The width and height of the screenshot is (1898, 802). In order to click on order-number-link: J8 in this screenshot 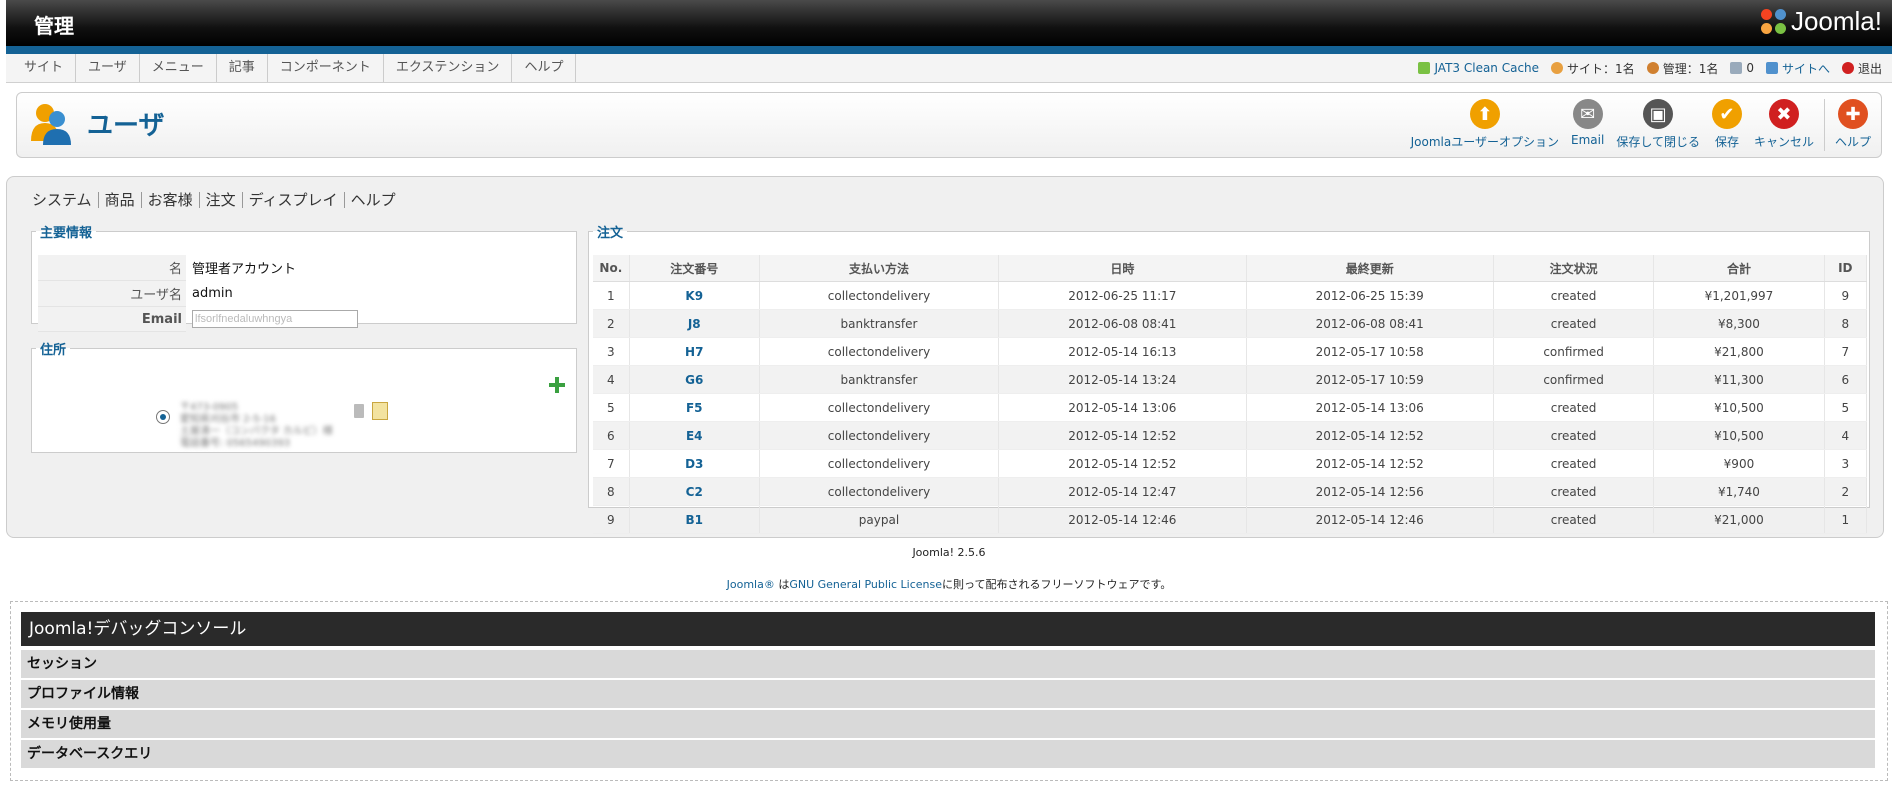, I will do `click(694, 324)`.